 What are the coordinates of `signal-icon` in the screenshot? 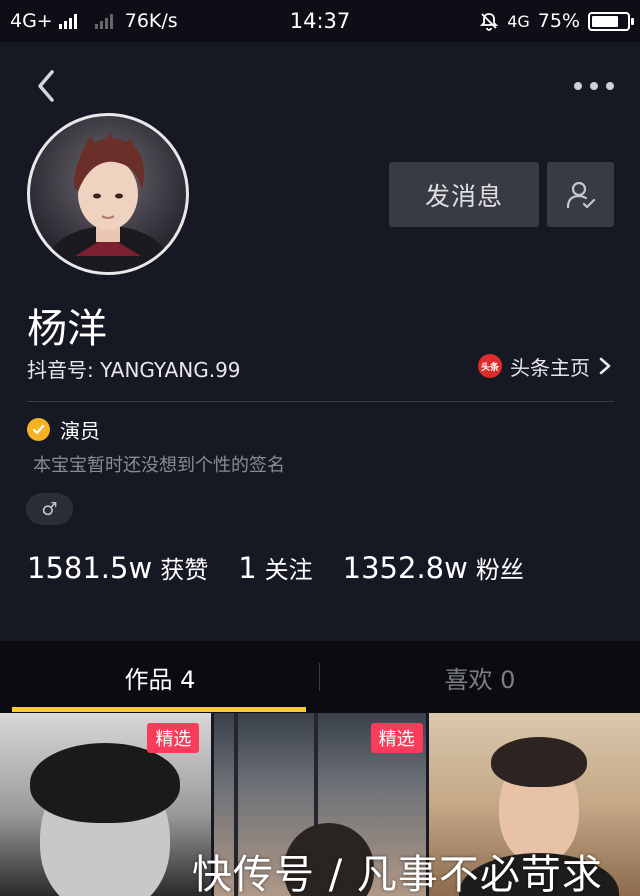 It's located at (67, 21).